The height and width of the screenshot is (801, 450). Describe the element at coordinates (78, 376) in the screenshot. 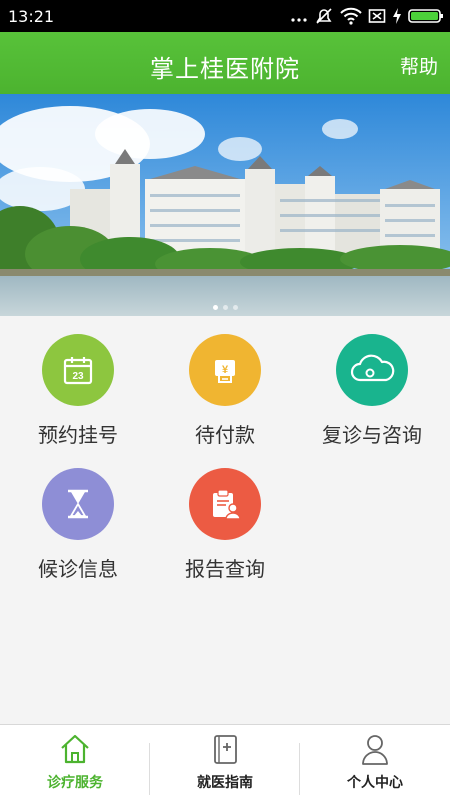

I see `calendar-day: 23` at that location.